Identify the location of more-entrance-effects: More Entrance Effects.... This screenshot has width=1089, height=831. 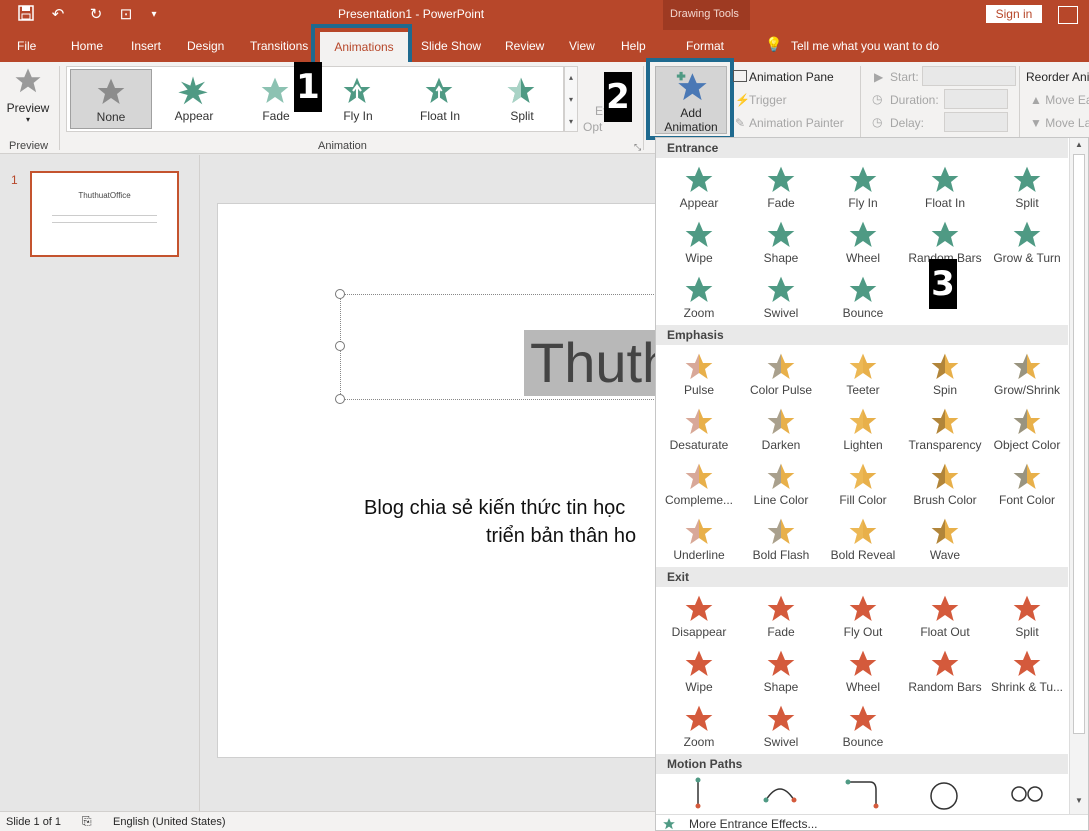
(872, 822).